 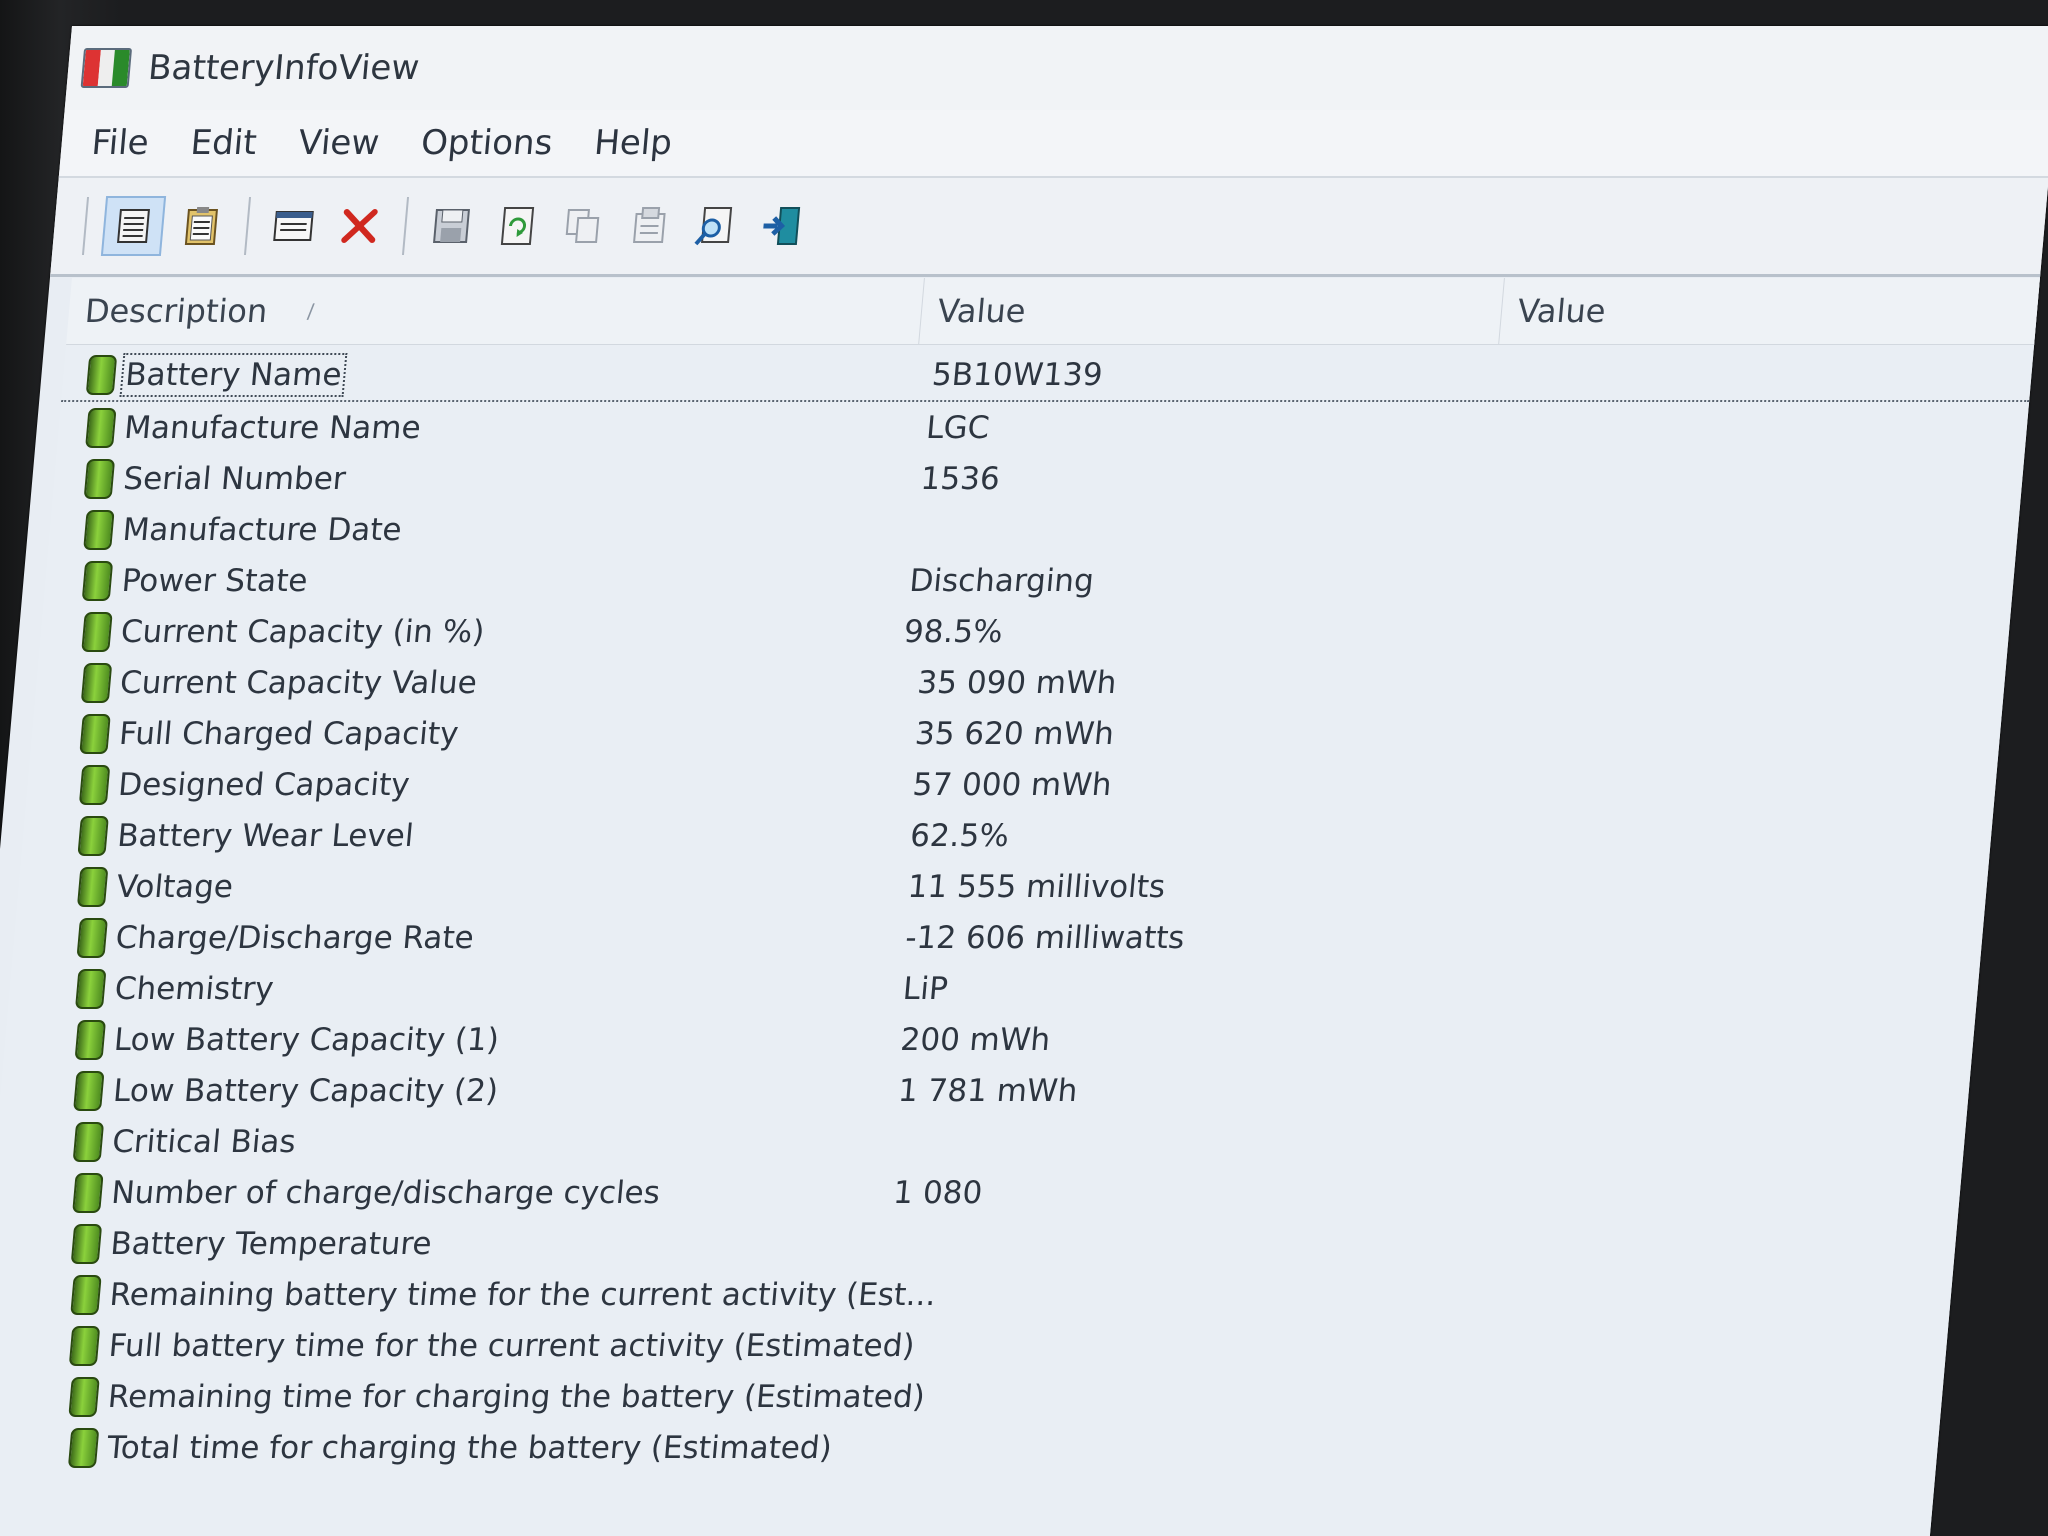 I want to click on table-row: Charge/Discharge Rate -12 606 milliwatts, so click(x=998, y=937).